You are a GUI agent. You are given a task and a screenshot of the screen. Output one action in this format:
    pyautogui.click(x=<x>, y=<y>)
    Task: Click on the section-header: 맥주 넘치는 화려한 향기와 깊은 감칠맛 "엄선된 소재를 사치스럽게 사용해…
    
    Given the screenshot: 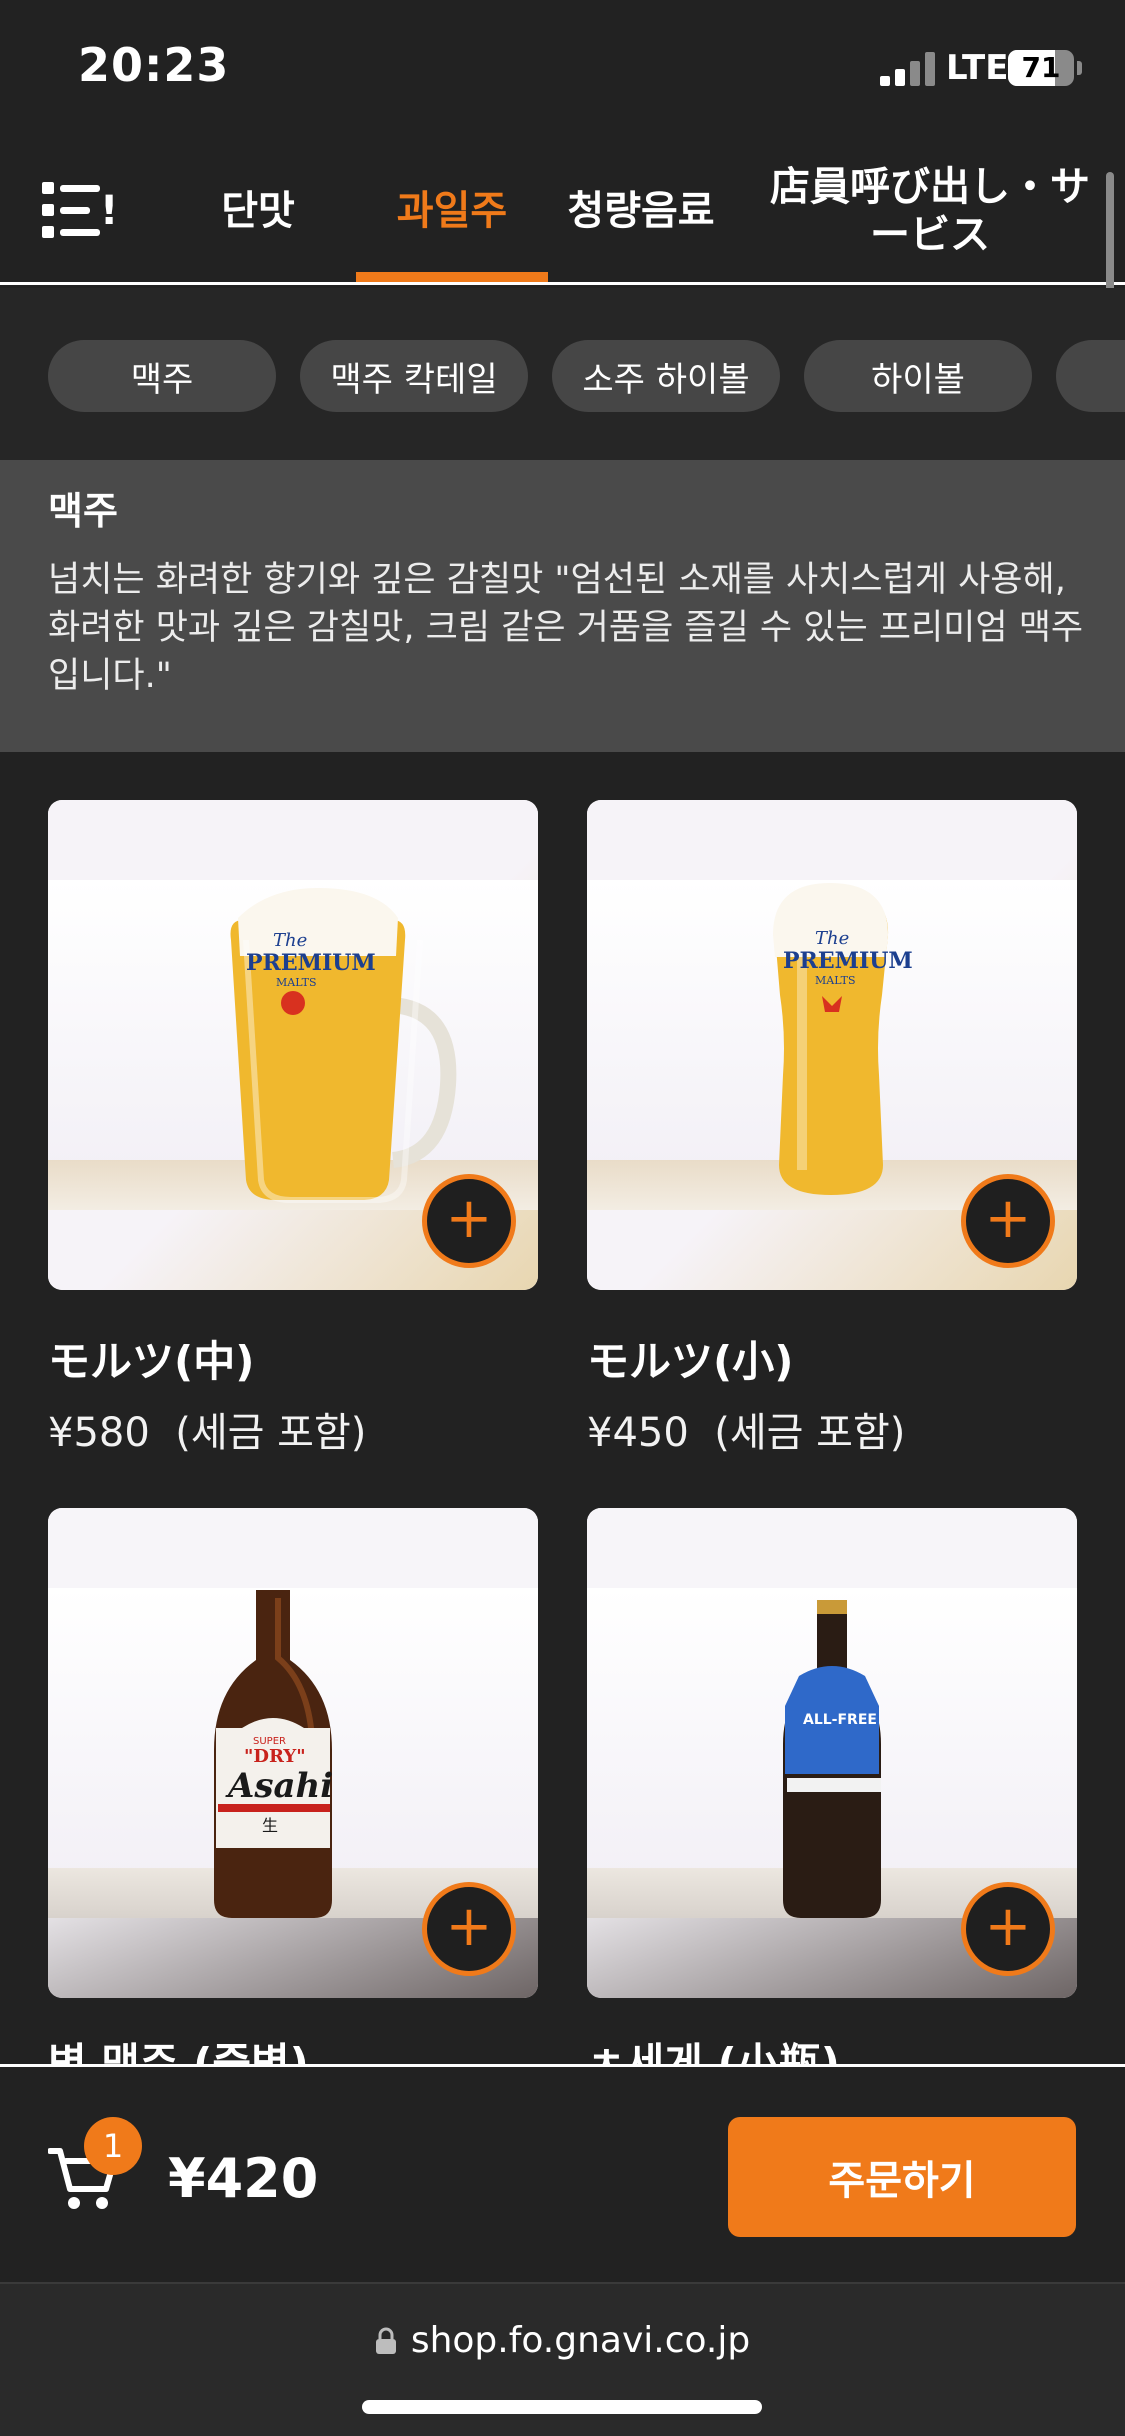 What is the action you would take?
    pyautogui.click(x=562, y=606)
    